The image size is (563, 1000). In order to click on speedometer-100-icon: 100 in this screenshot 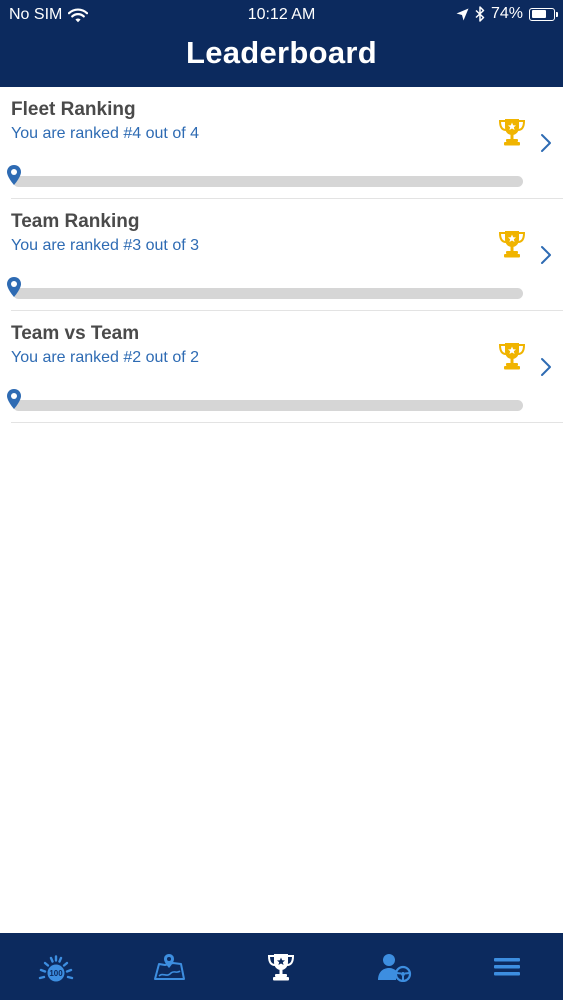, I will do `click(56, 967)`.